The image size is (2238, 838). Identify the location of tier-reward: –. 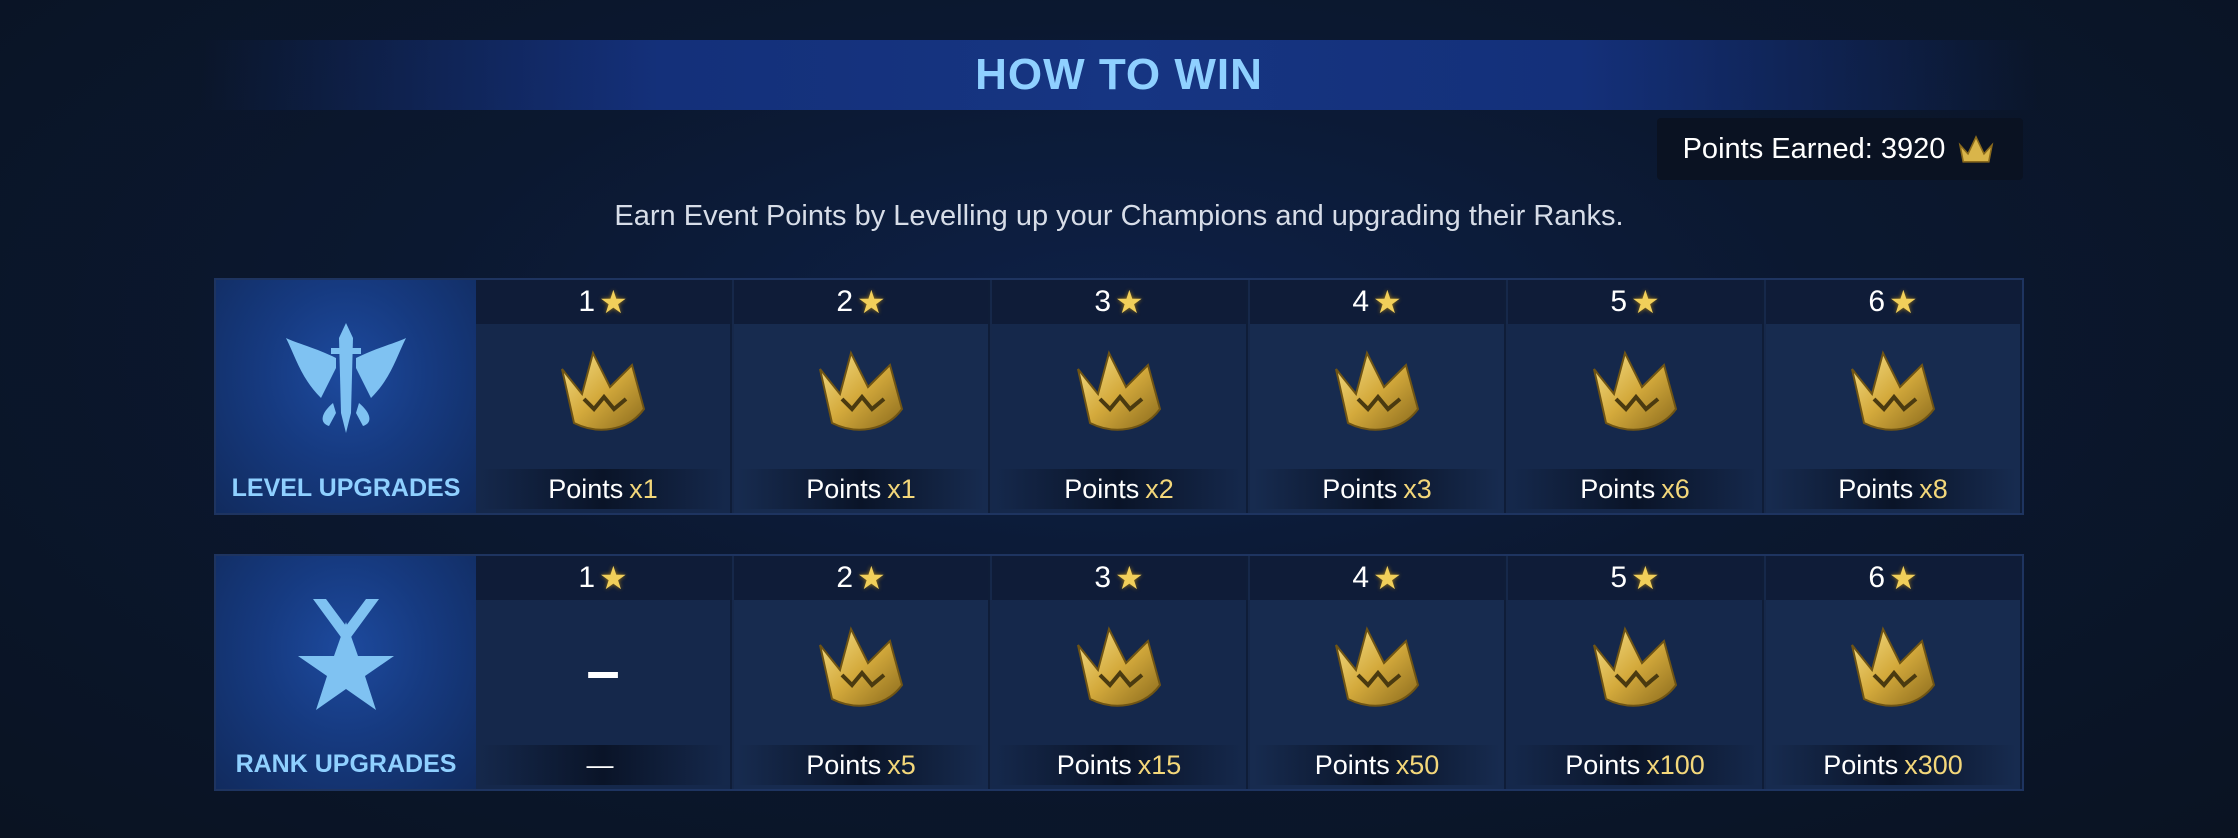
(603, 670).